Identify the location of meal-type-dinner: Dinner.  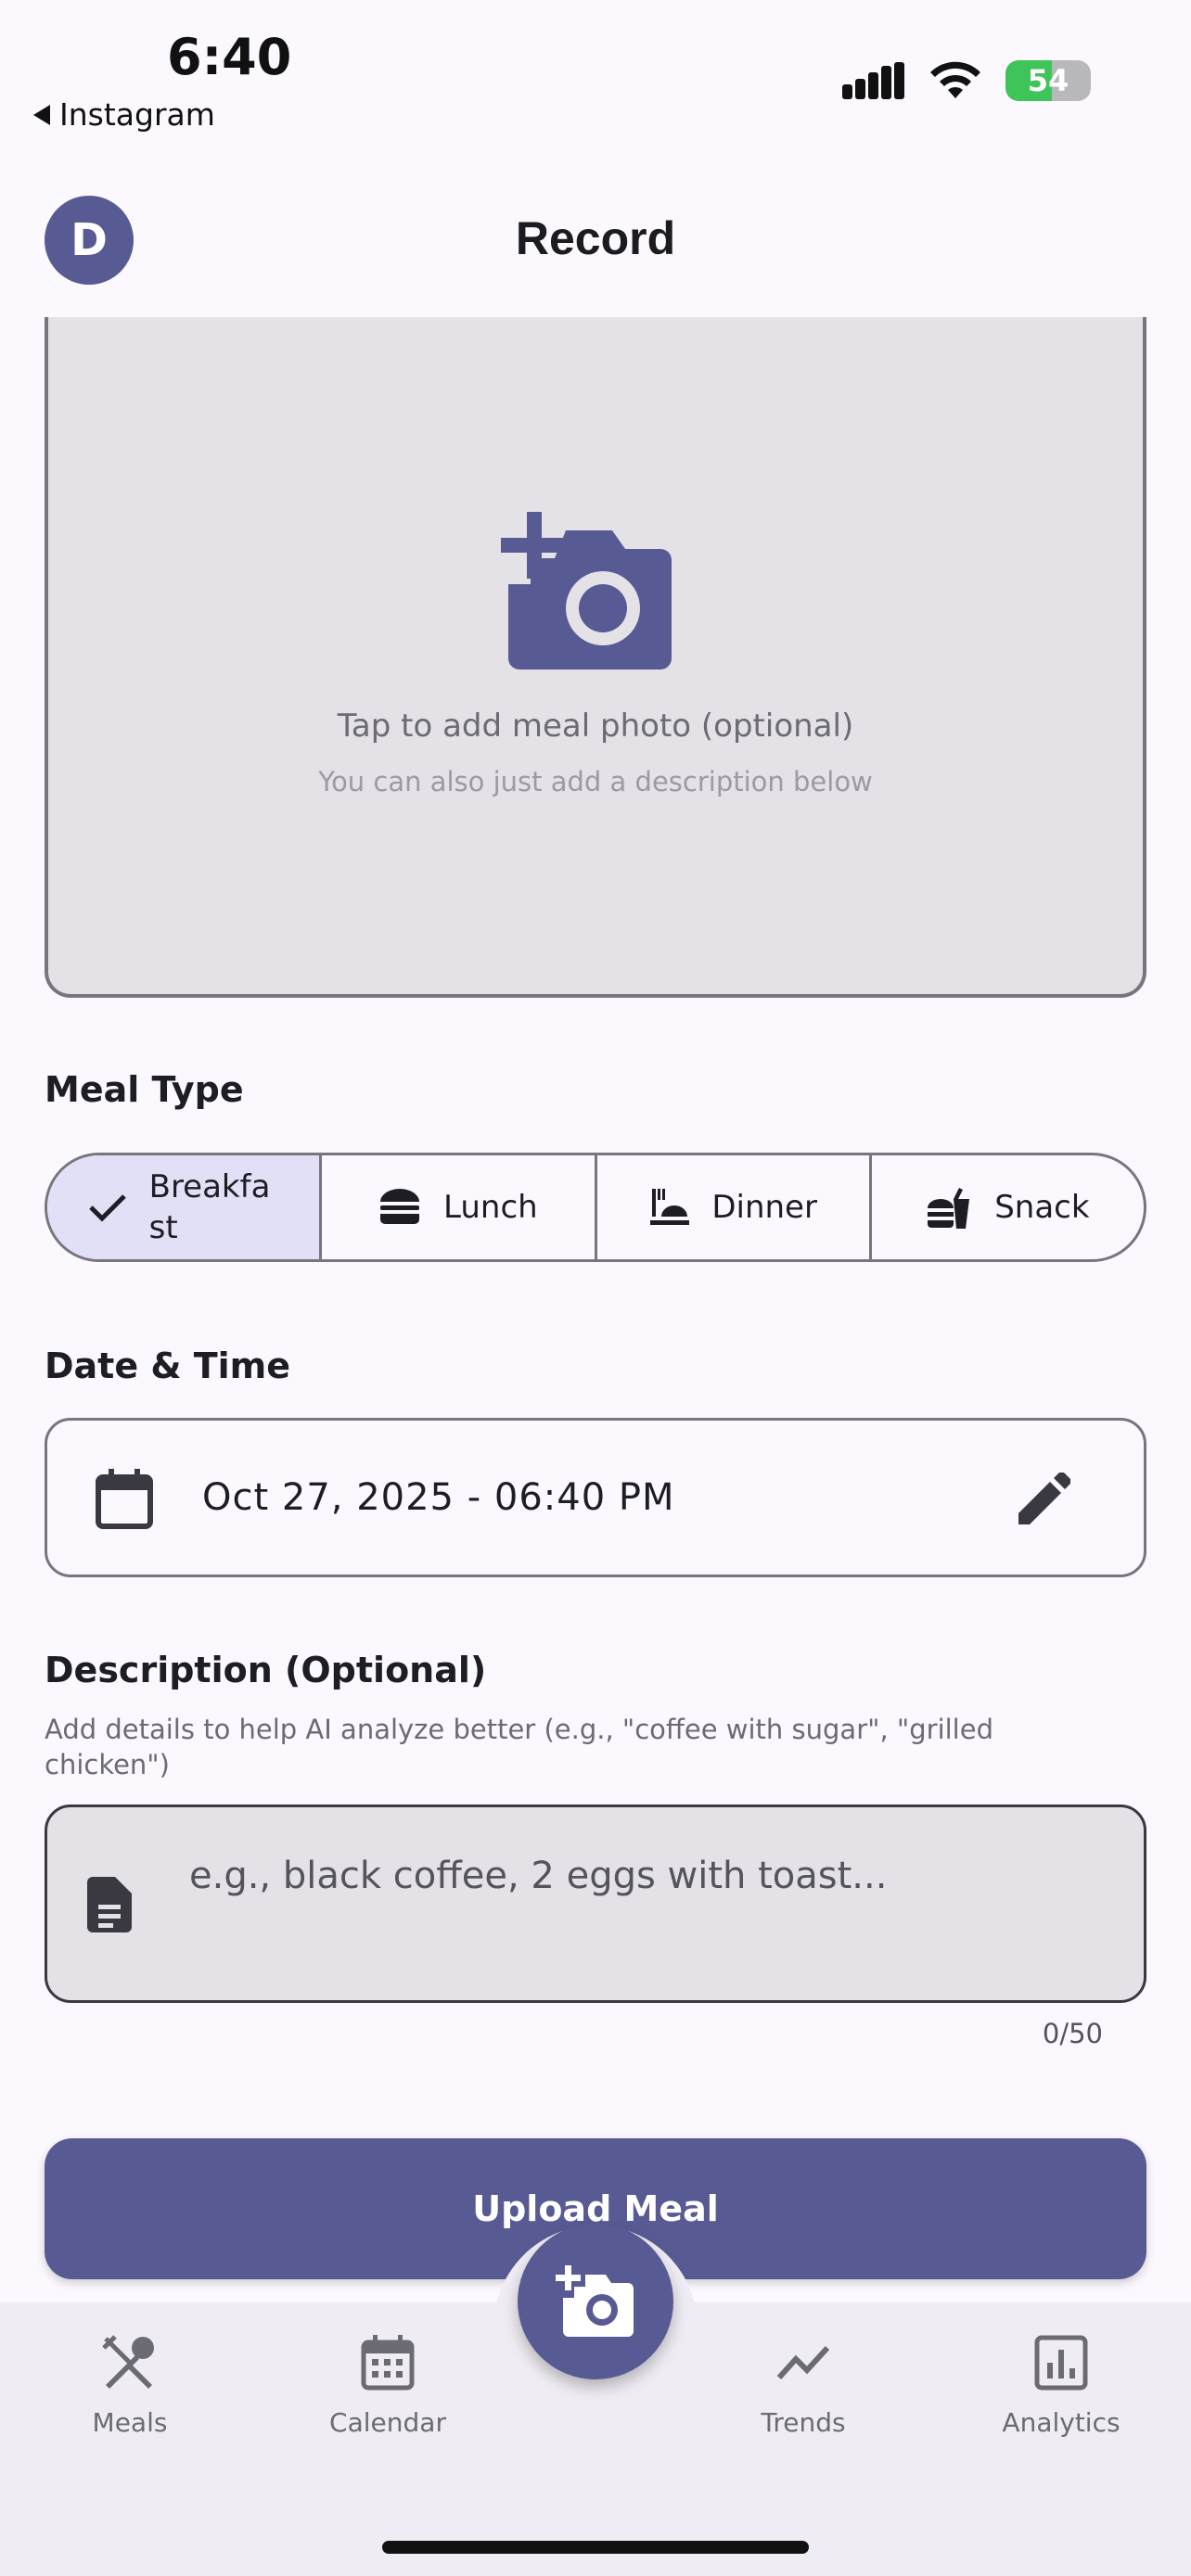
(731, 1207).